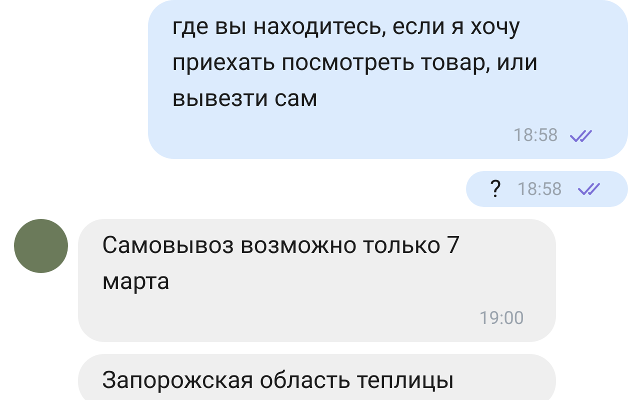 This screenshot has height=400, width=640. Describe the element at coordinates (279, 380) in the screenshot. I see `message-text: Запорожская область теплицы` at that location.